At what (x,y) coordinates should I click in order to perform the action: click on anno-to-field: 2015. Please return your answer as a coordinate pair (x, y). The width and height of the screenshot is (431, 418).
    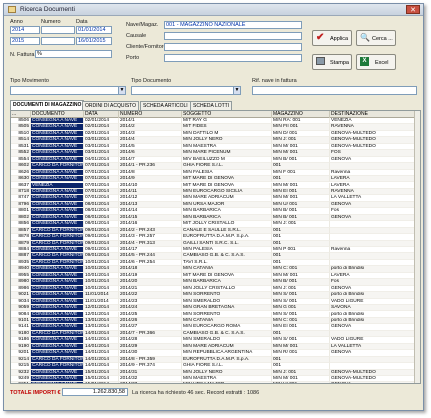
    Looking at the image, I should click on (25, 41).